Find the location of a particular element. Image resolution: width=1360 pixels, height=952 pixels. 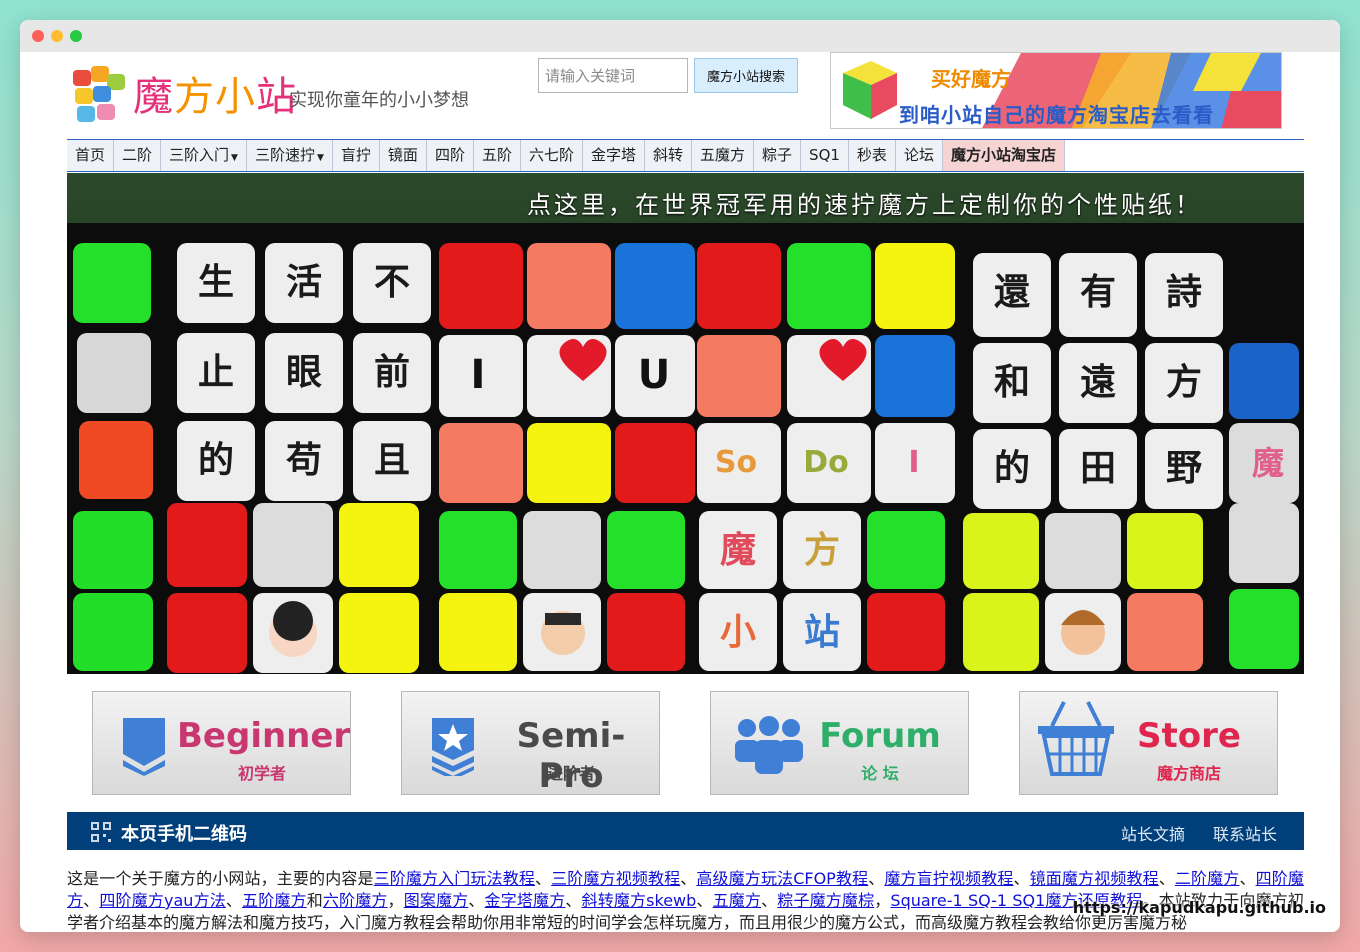

forum-card: Forum 论 坛 is located at coordinates (839, 743).